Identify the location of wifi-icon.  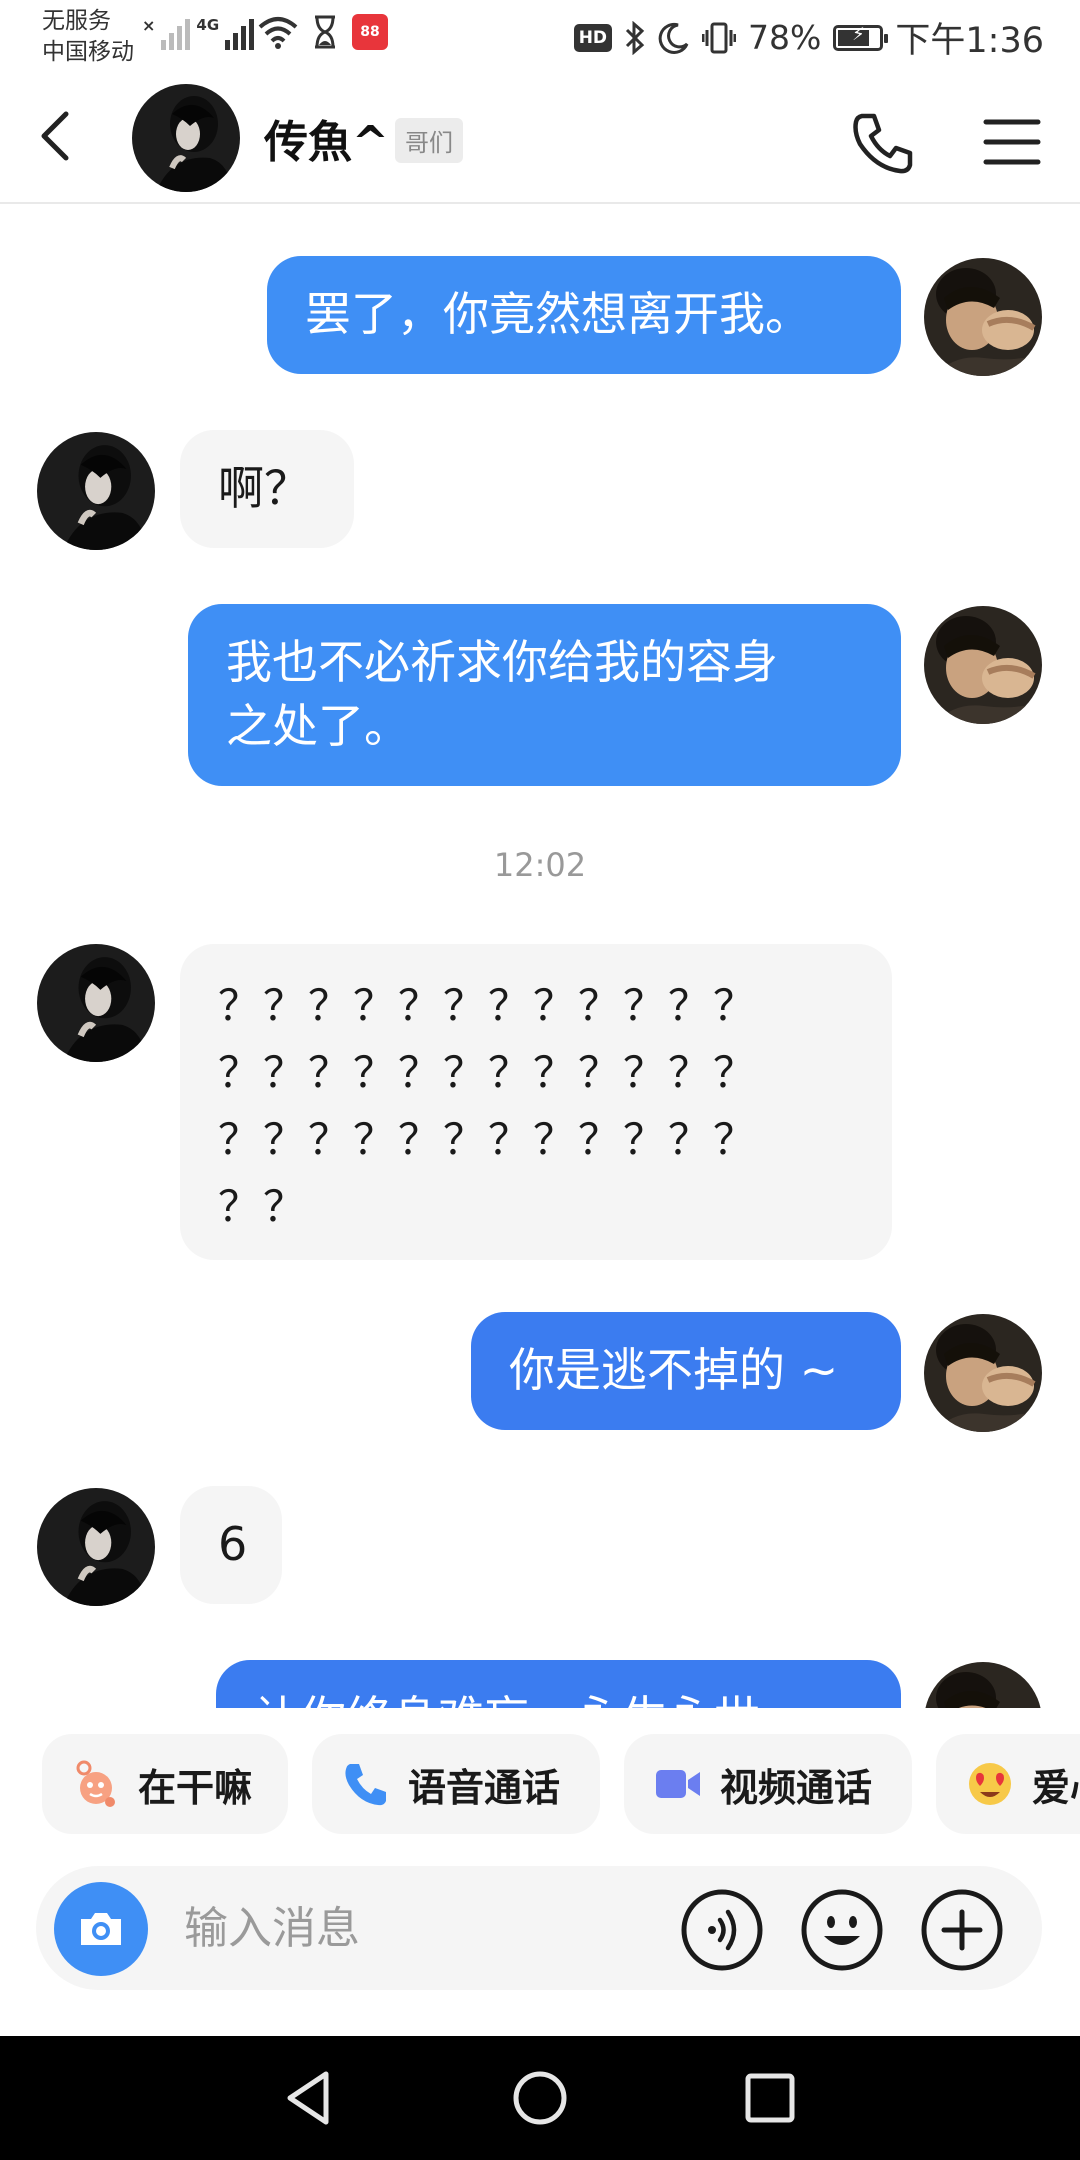
(278, 33).